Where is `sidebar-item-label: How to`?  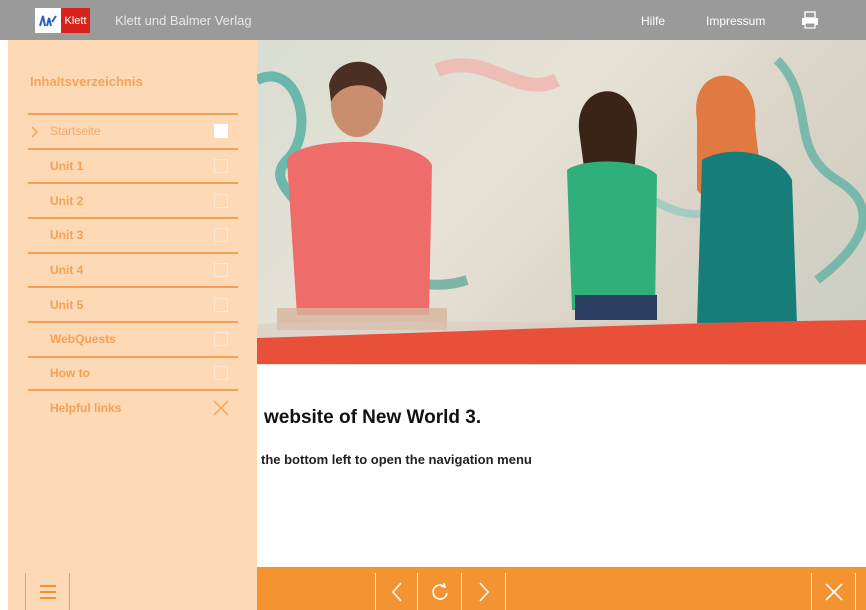 sidebar-item-label: How to is located at coordinates (70, 373).